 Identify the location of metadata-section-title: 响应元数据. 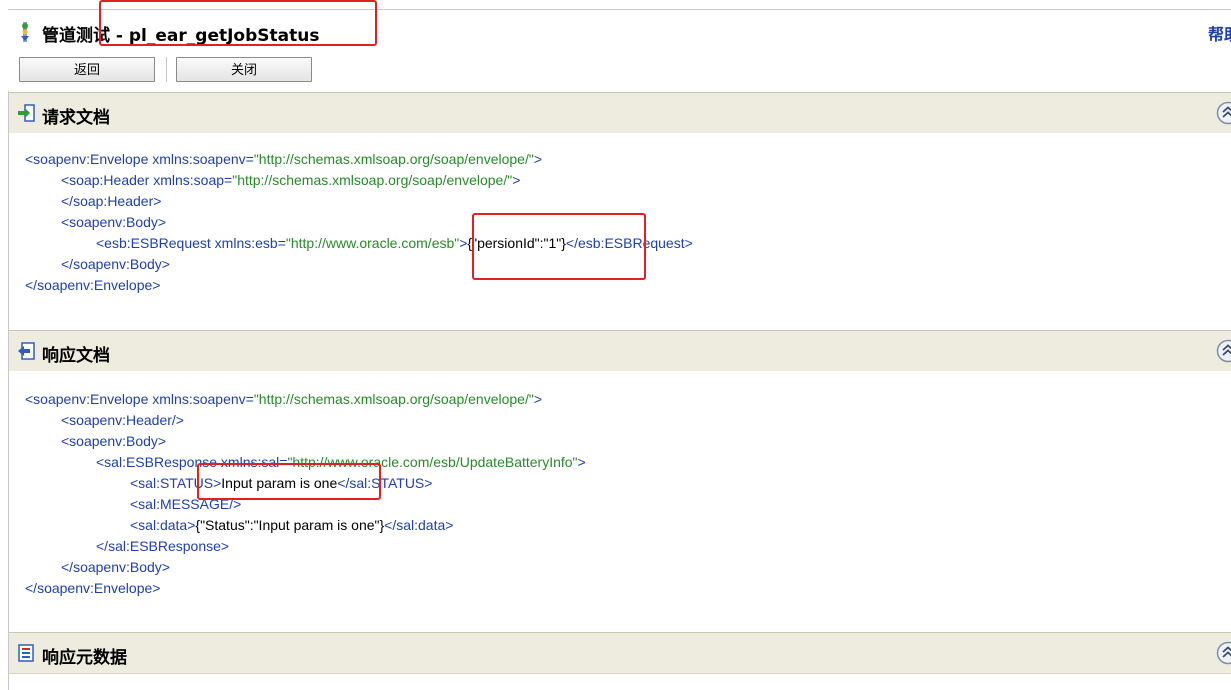
(84, 655).